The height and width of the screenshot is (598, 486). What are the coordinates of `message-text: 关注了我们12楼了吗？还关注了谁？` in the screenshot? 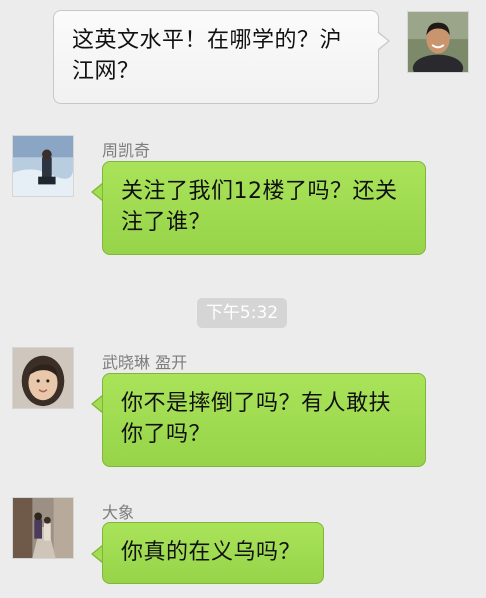 It's located at (259, 207).